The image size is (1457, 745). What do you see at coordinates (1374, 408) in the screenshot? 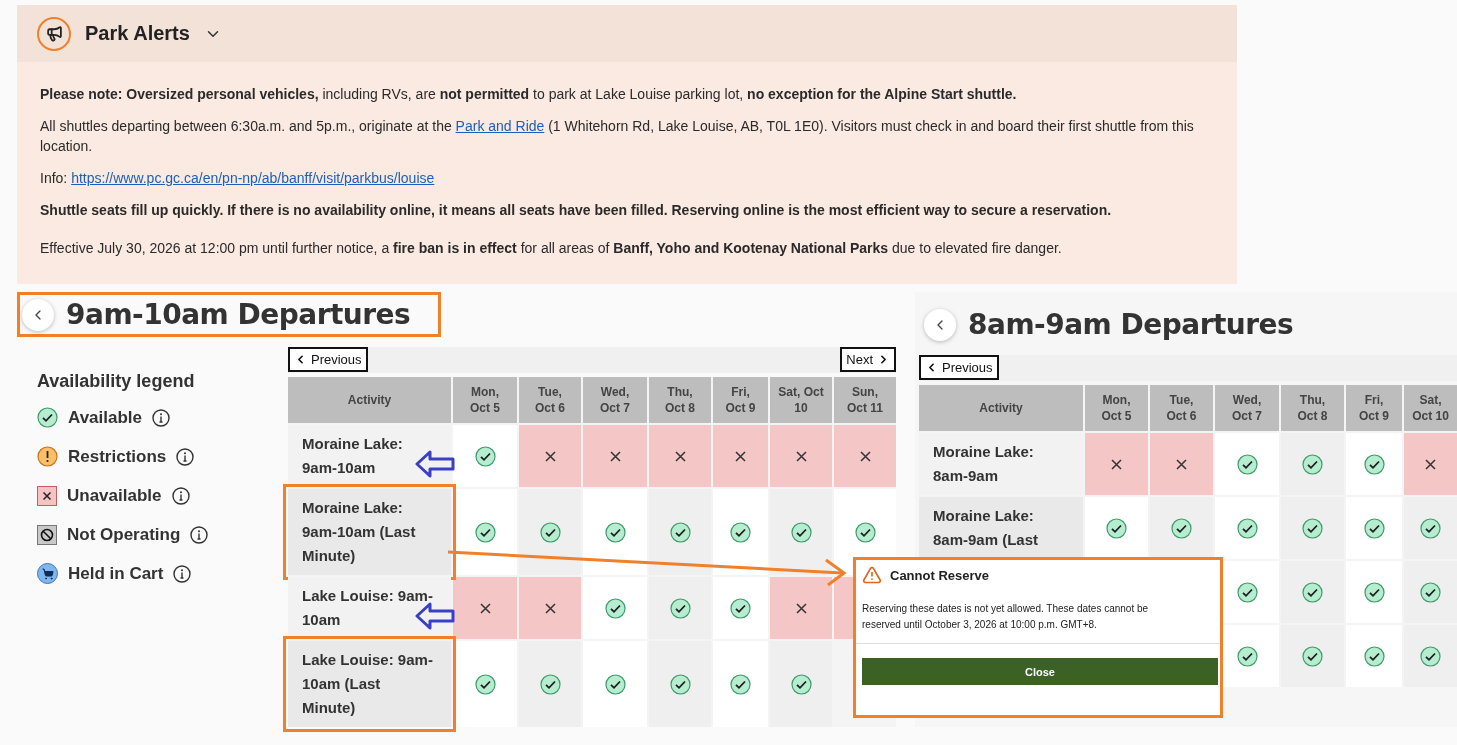
I see `column-header: Fri, Oct 9` at bounding box center [1374, 408].